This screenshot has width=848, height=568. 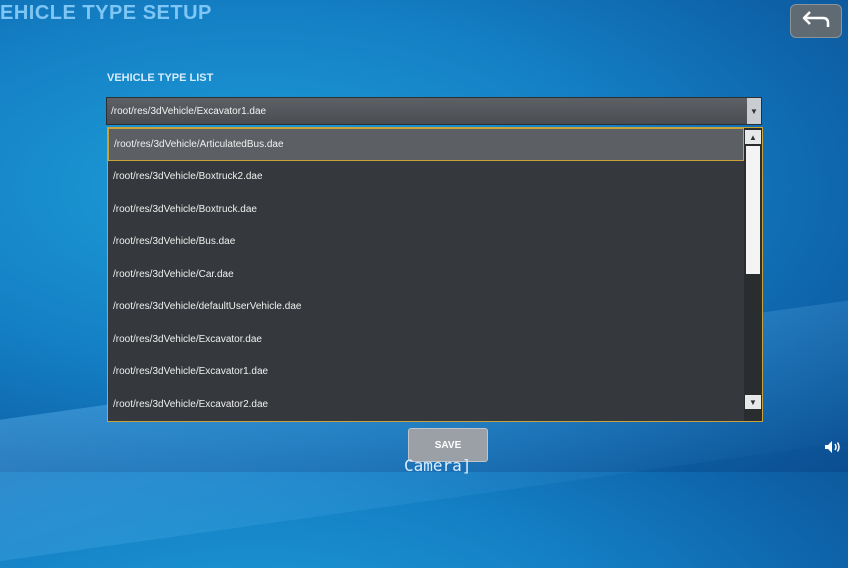 What do you see at coordinates (426, 404) in the screenshot?
I see `list-item: /root/res/3dVehicle/Excavator2.dae` at bounding box center [426, 404].